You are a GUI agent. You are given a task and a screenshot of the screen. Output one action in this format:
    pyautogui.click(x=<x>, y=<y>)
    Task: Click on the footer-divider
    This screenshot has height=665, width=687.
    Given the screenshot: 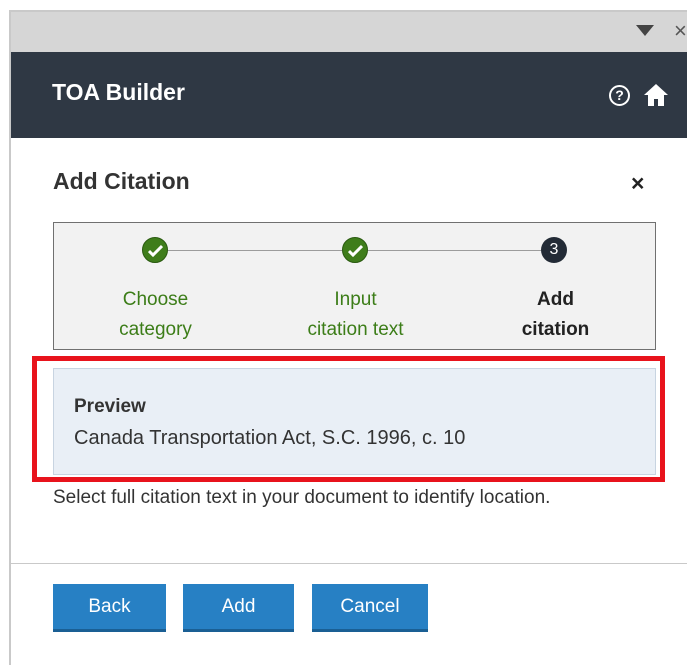 What is the action you would take?
    pyautogui.click(x=349, y=563)
    